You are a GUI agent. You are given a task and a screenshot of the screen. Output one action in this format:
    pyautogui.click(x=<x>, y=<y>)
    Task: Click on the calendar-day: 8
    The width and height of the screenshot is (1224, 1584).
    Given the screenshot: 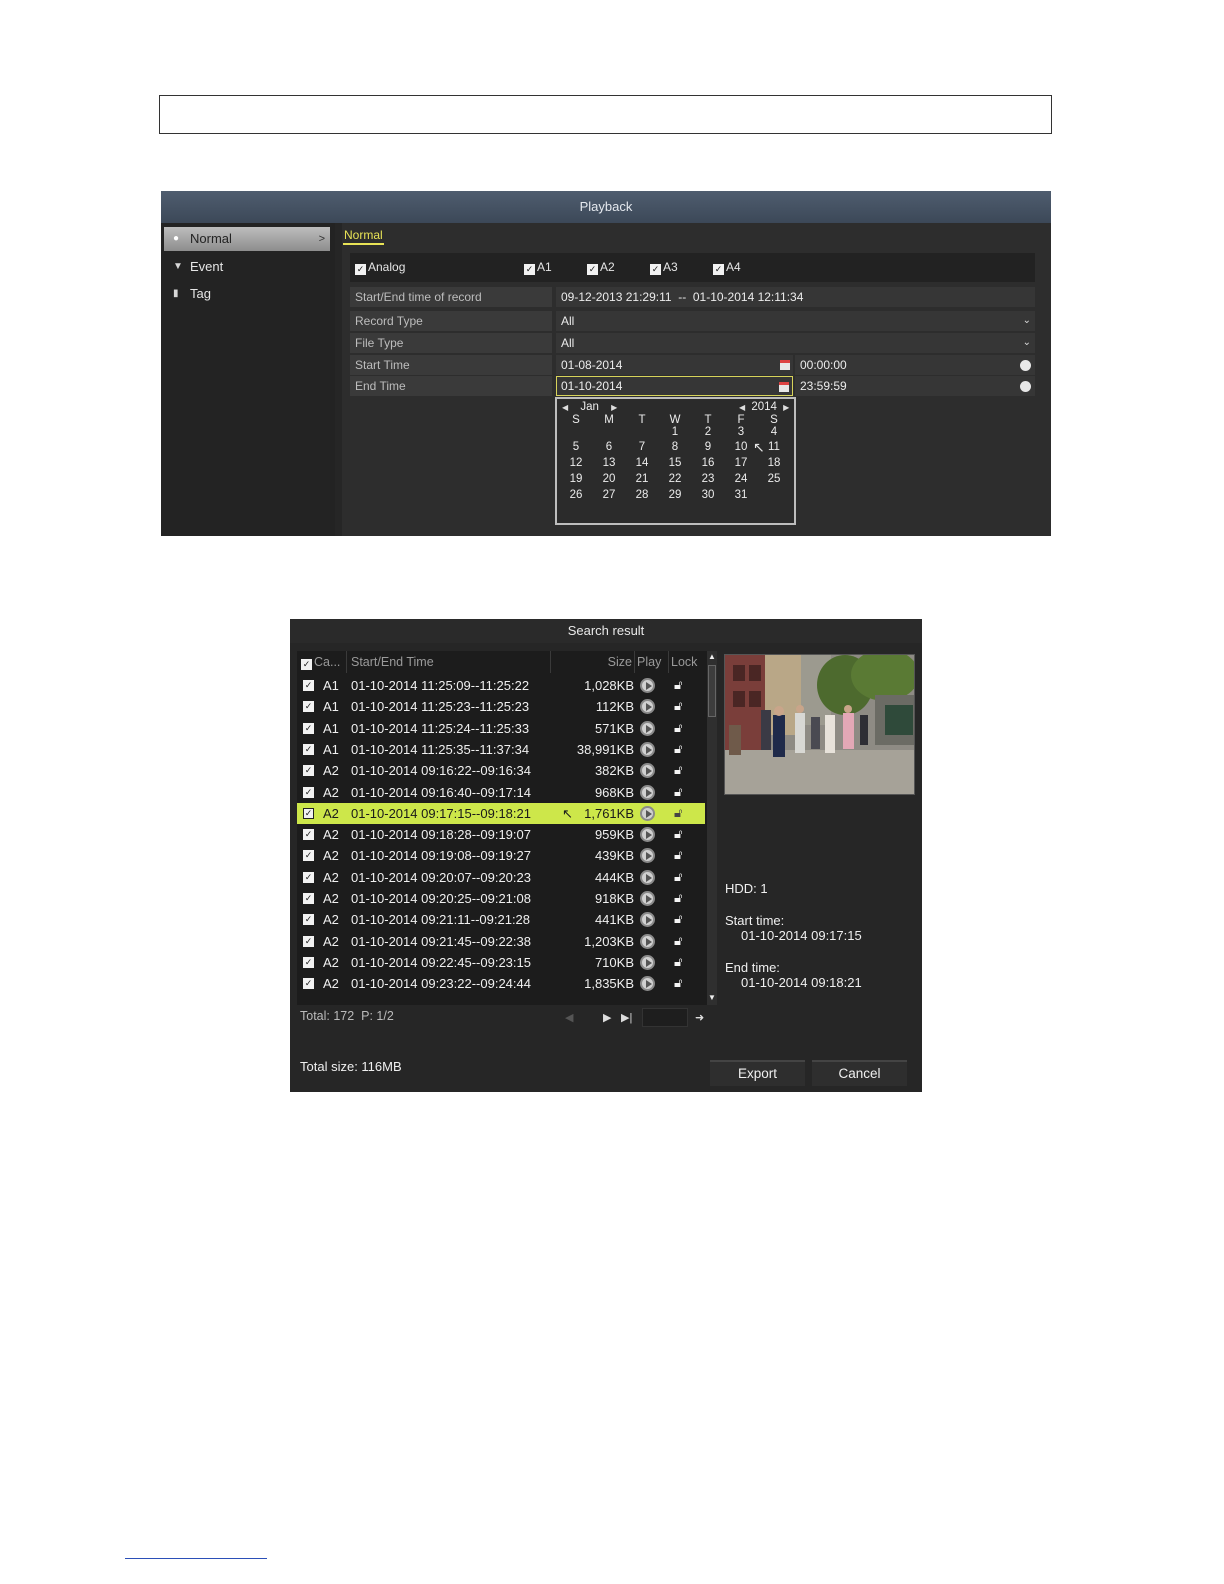 What is the action you would take?
    pyautogui.click(x=675, y=447)
    